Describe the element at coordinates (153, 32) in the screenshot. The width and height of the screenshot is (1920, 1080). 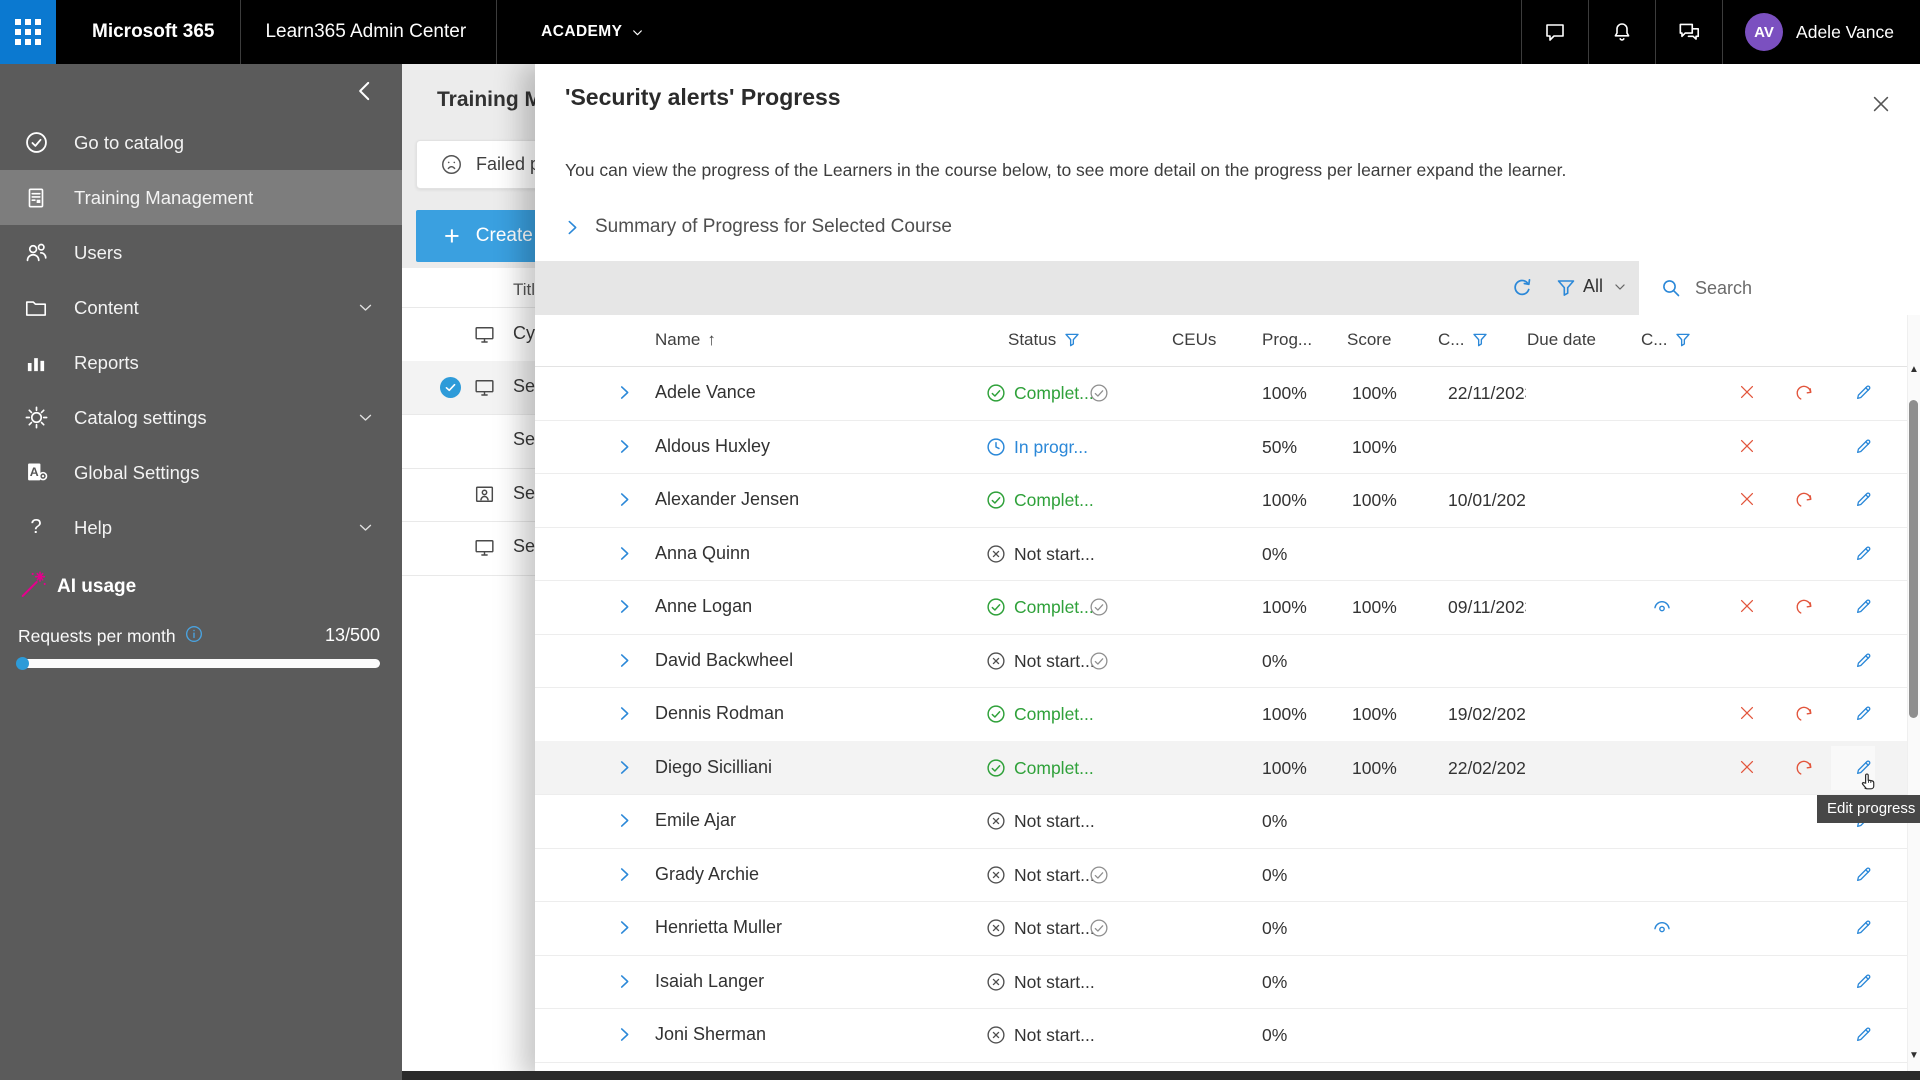
I see `brand-title: Microsoft 365` at that location.